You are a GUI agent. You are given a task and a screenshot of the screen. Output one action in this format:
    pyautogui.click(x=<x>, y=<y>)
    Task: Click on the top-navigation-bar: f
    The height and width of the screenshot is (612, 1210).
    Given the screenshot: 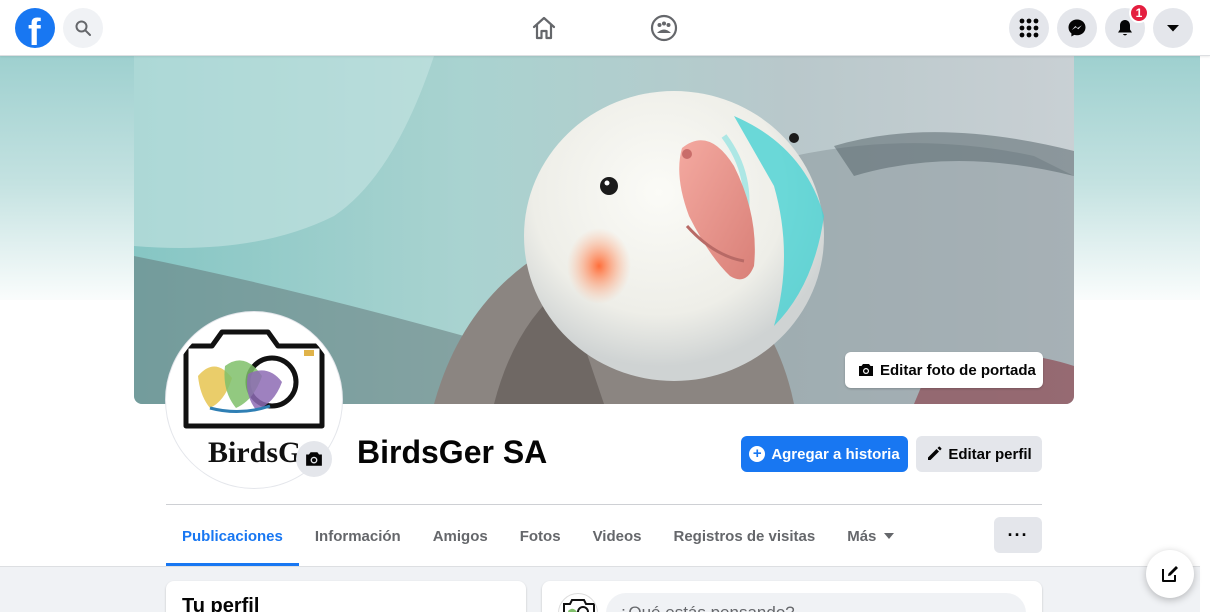 What is the action you would take?
    pyautogui.click(x=605, y=28)
    